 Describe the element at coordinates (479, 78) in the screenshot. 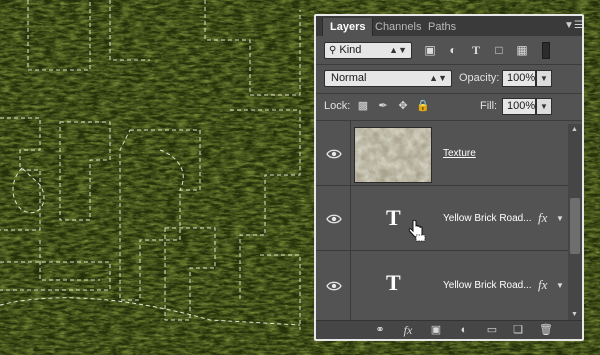

I see `opacity-label: Opacity:` at that location.